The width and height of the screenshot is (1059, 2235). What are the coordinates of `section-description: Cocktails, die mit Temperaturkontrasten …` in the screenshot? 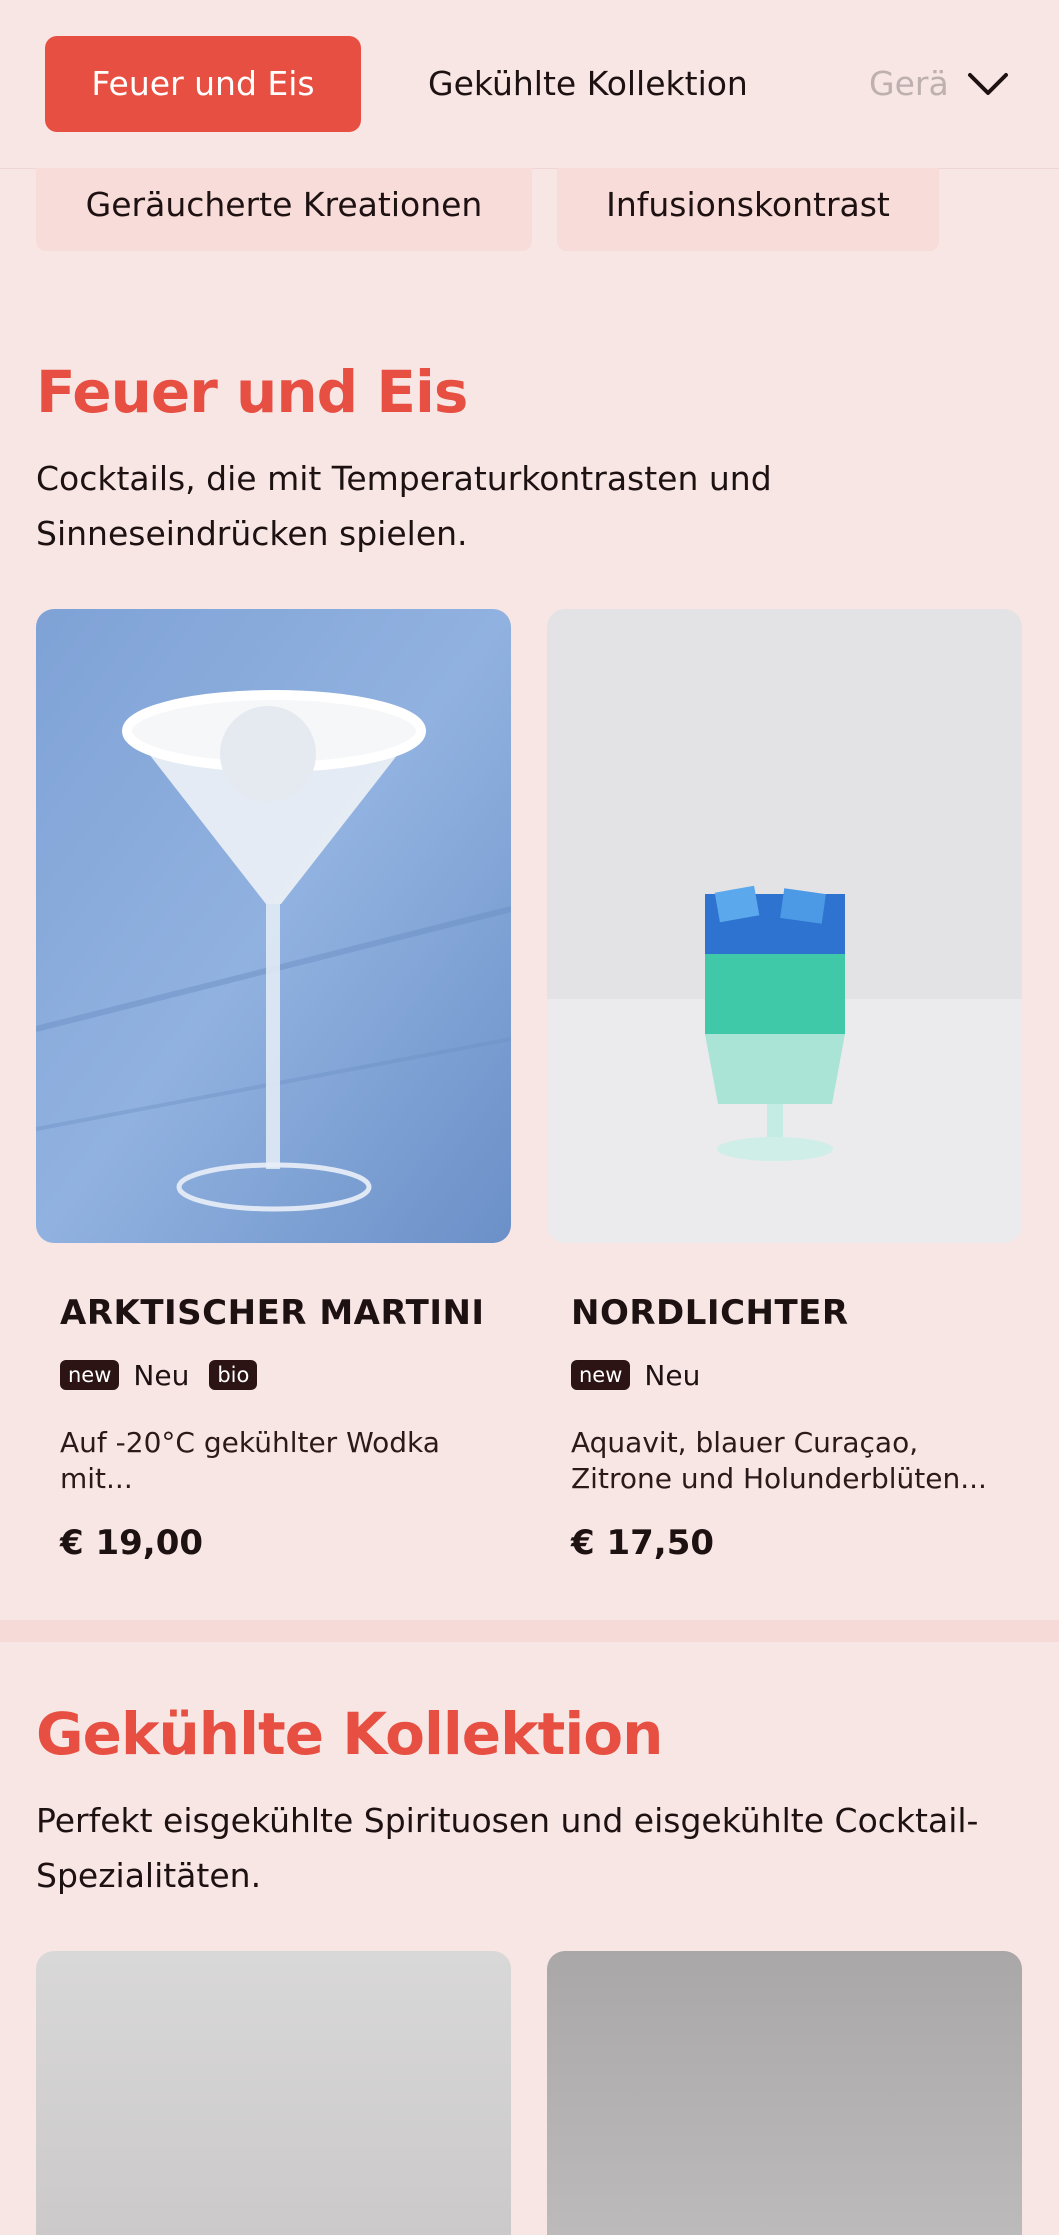 It's located at (404, 506).